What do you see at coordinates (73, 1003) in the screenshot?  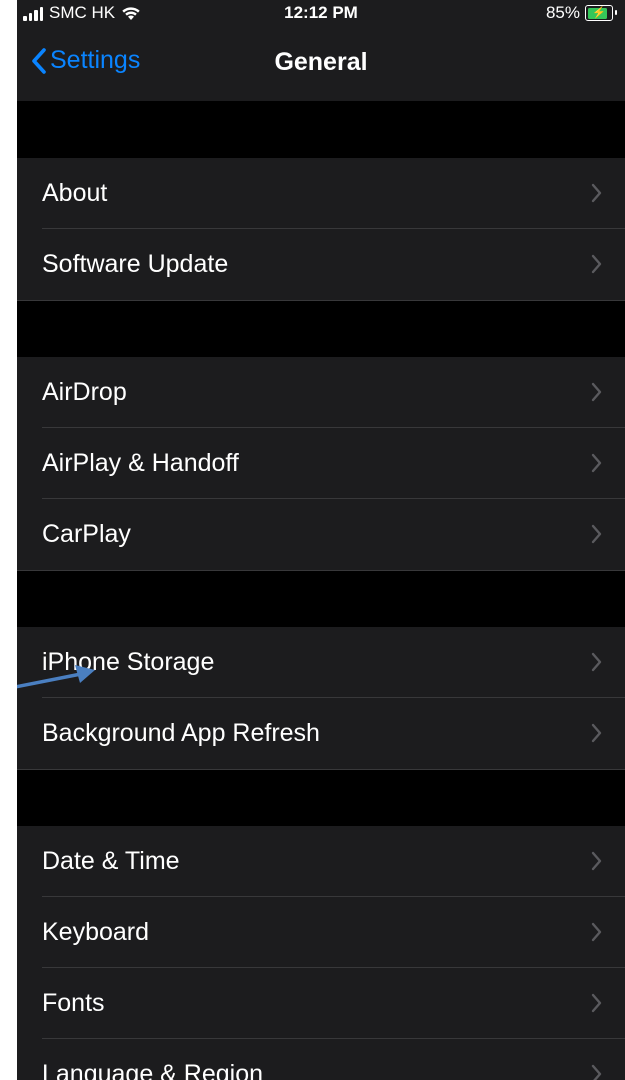 I see `settings-row-label: Fonts` at bounding box center [73, 1003].